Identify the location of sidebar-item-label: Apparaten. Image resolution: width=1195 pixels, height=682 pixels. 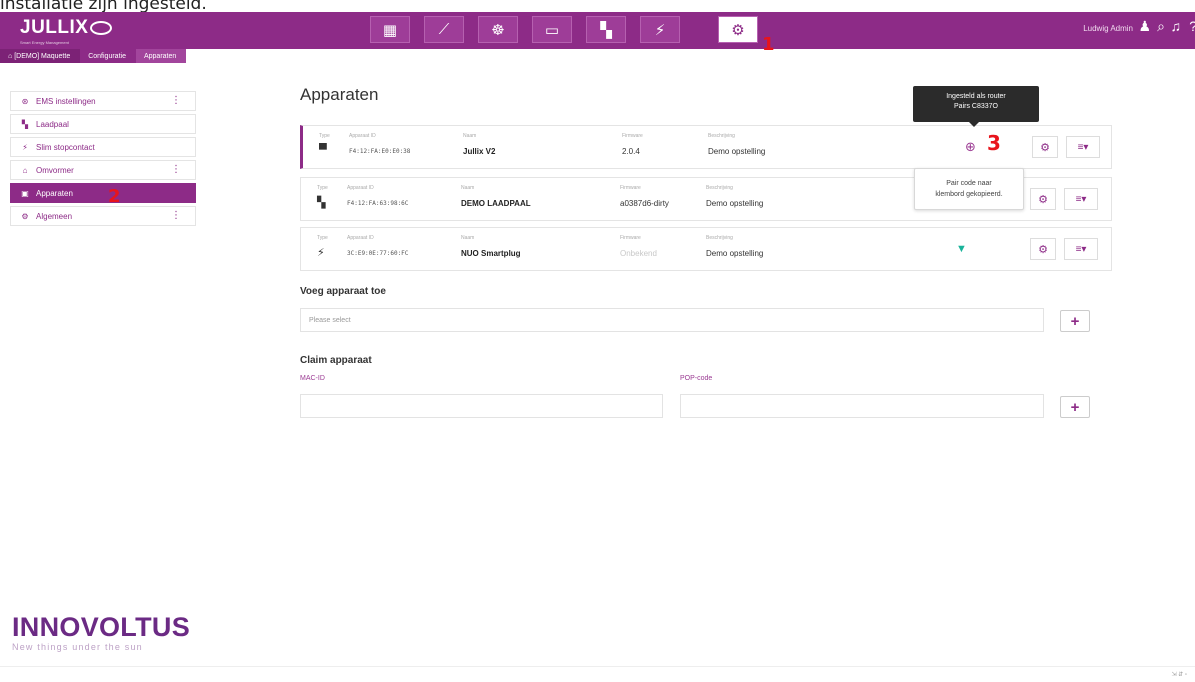
(54, 193).